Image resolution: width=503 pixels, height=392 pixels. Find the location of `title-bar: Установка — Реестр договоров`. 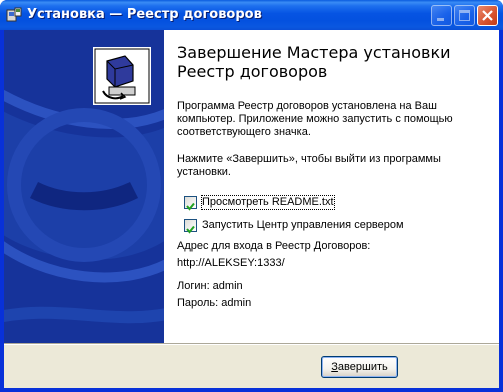

title-bar: Установка — Реестр договоров is located at coordinates (251, 15).